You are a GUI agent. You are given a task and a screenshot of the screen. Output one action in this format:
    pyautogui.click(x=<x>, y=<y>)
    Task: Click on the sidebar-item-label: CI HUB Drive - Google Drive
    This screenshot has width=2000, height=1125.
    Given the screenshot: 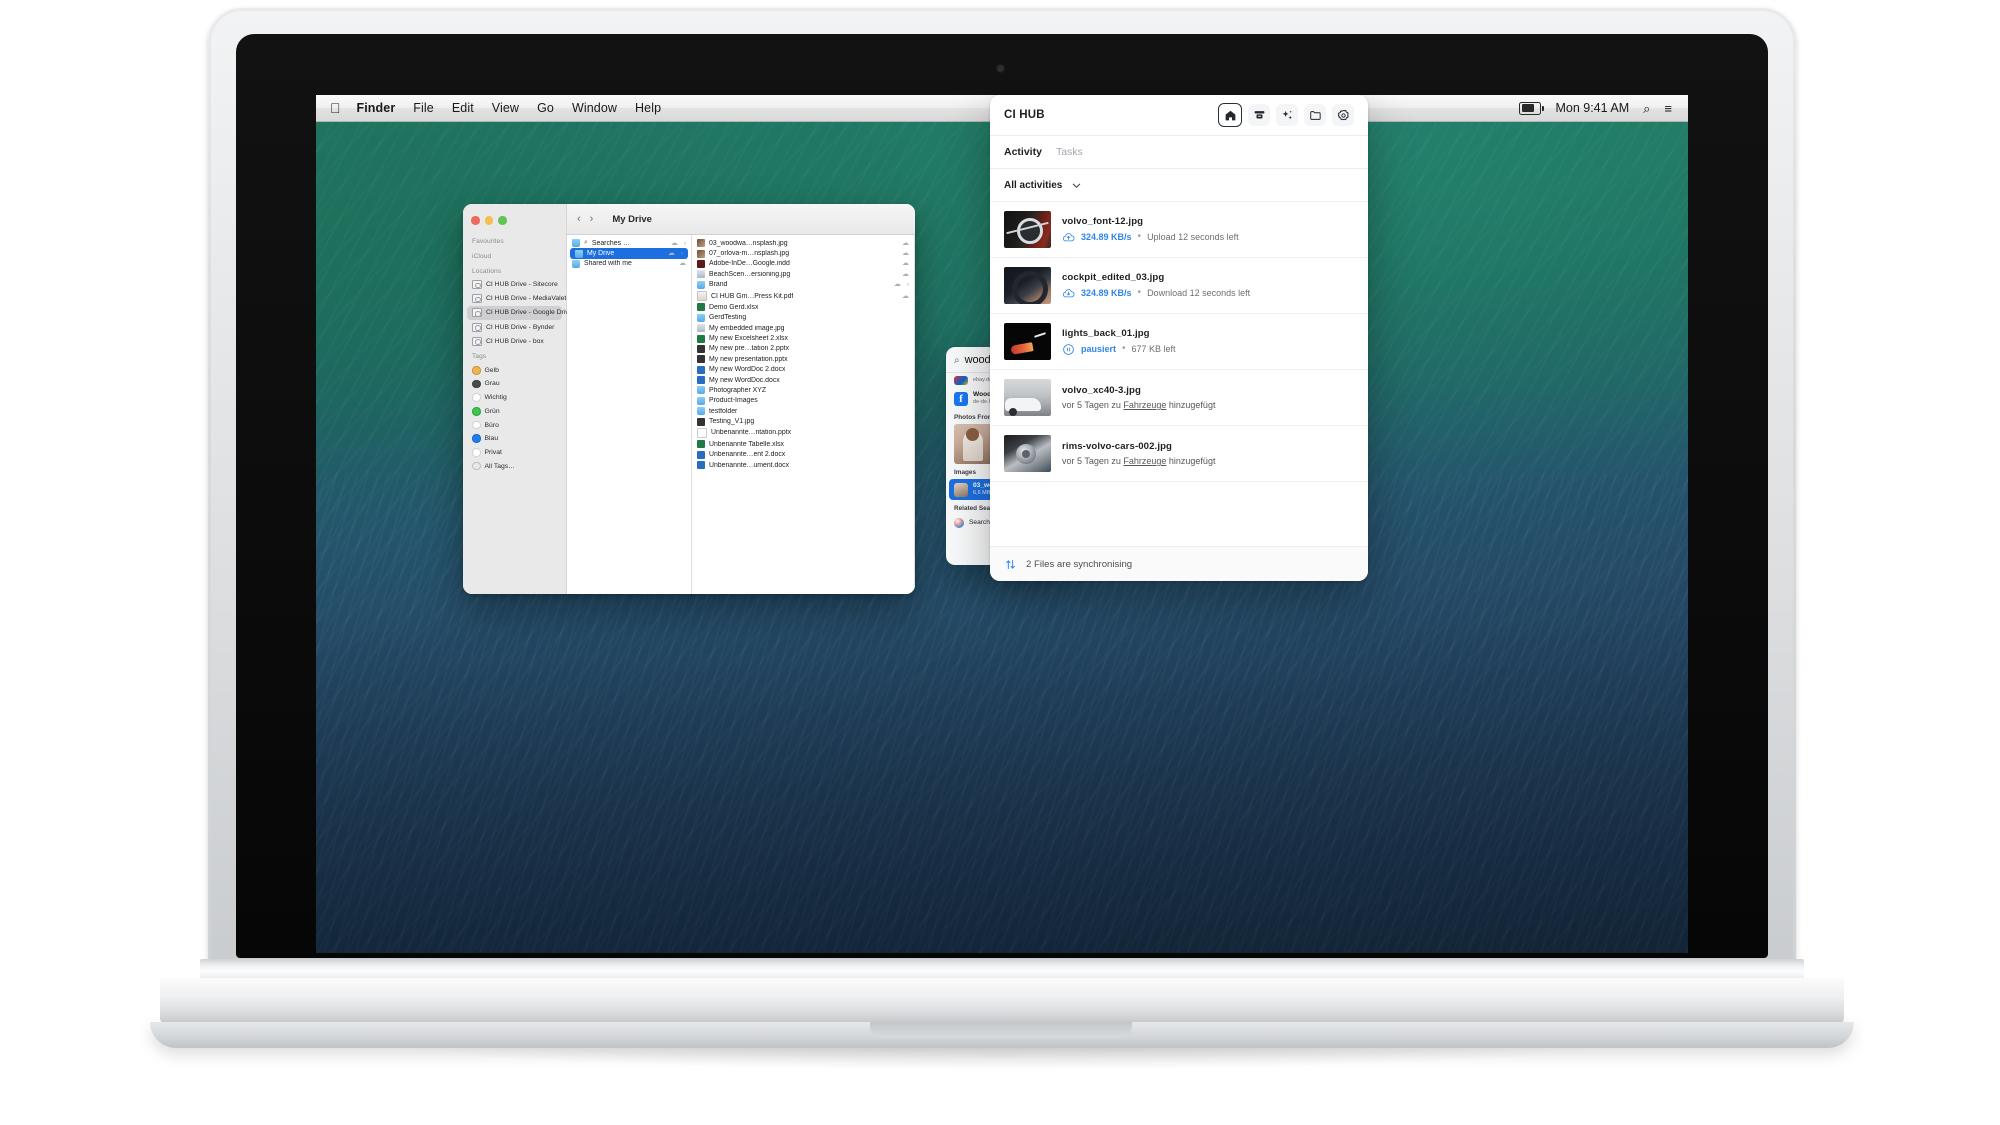 What is the action you would take?
    pyautogui.click(x=529, y=313)
    